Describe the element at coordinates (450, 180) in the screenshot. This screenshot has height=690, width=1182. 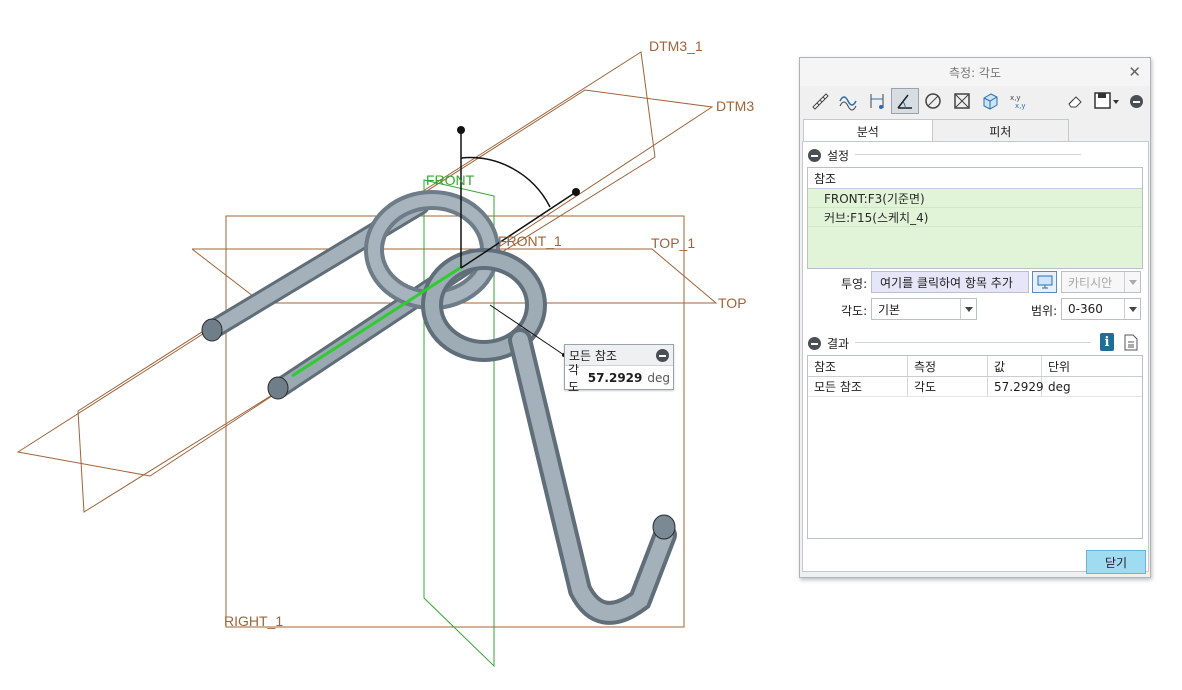
I see `datum-label-front: FRONT` at that location.